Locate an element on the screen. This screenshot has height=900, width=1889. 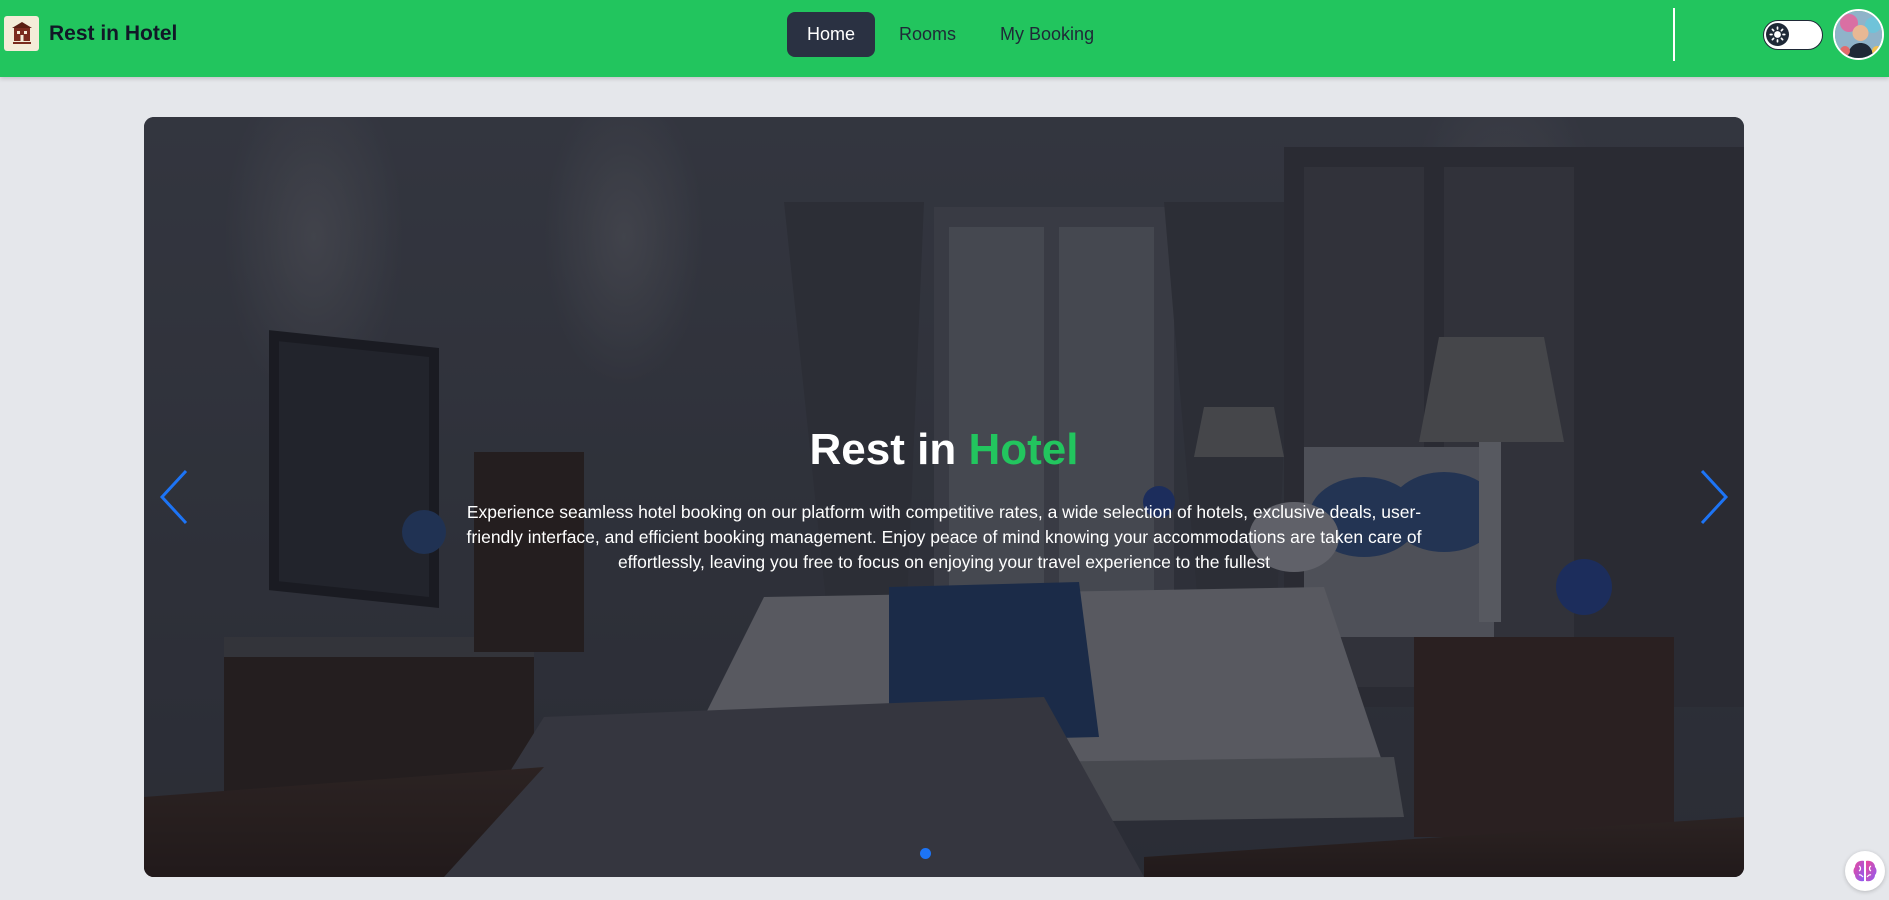
main-nav: Home Rooms My Booking is located at coordinates (950, 34).